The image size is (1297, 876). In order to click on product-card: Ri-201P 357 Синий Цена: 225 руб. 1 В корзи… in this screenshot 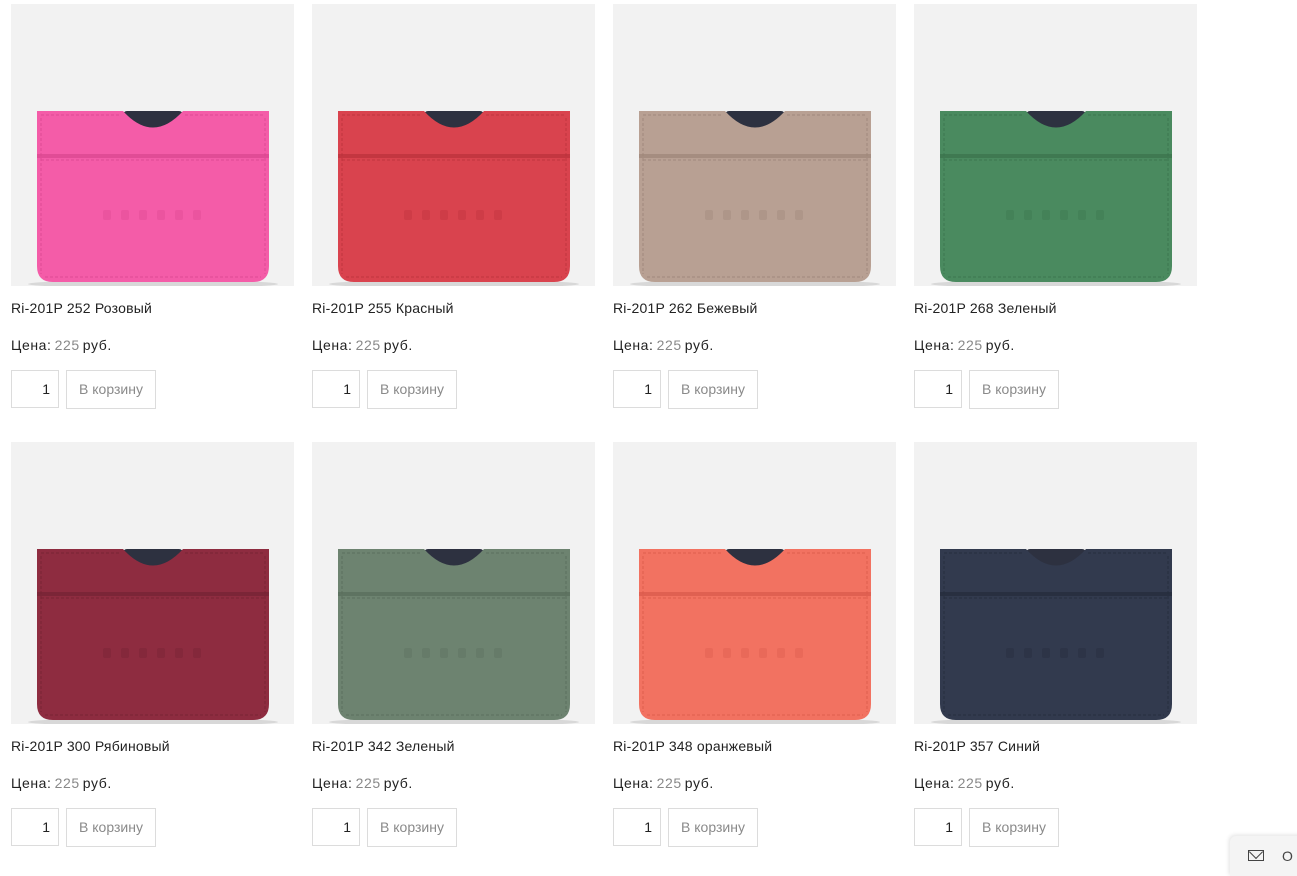, I will do `click(1055, 652)`.